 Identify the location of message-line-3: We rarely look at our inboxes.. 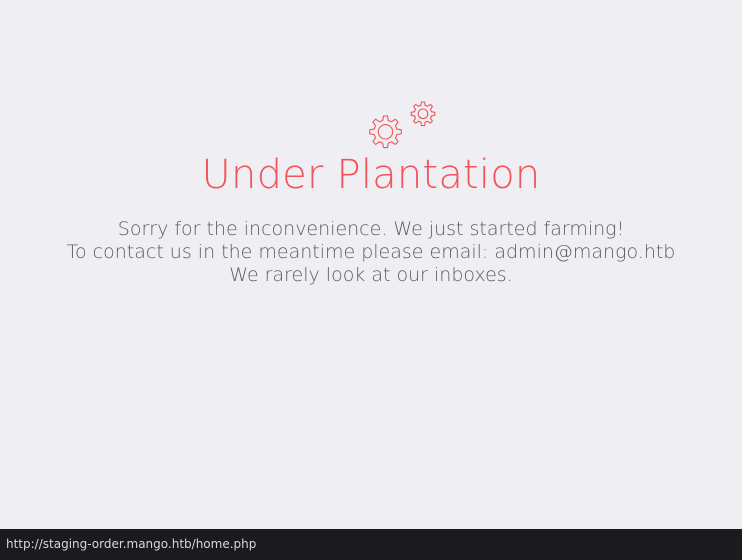
(371, 275).